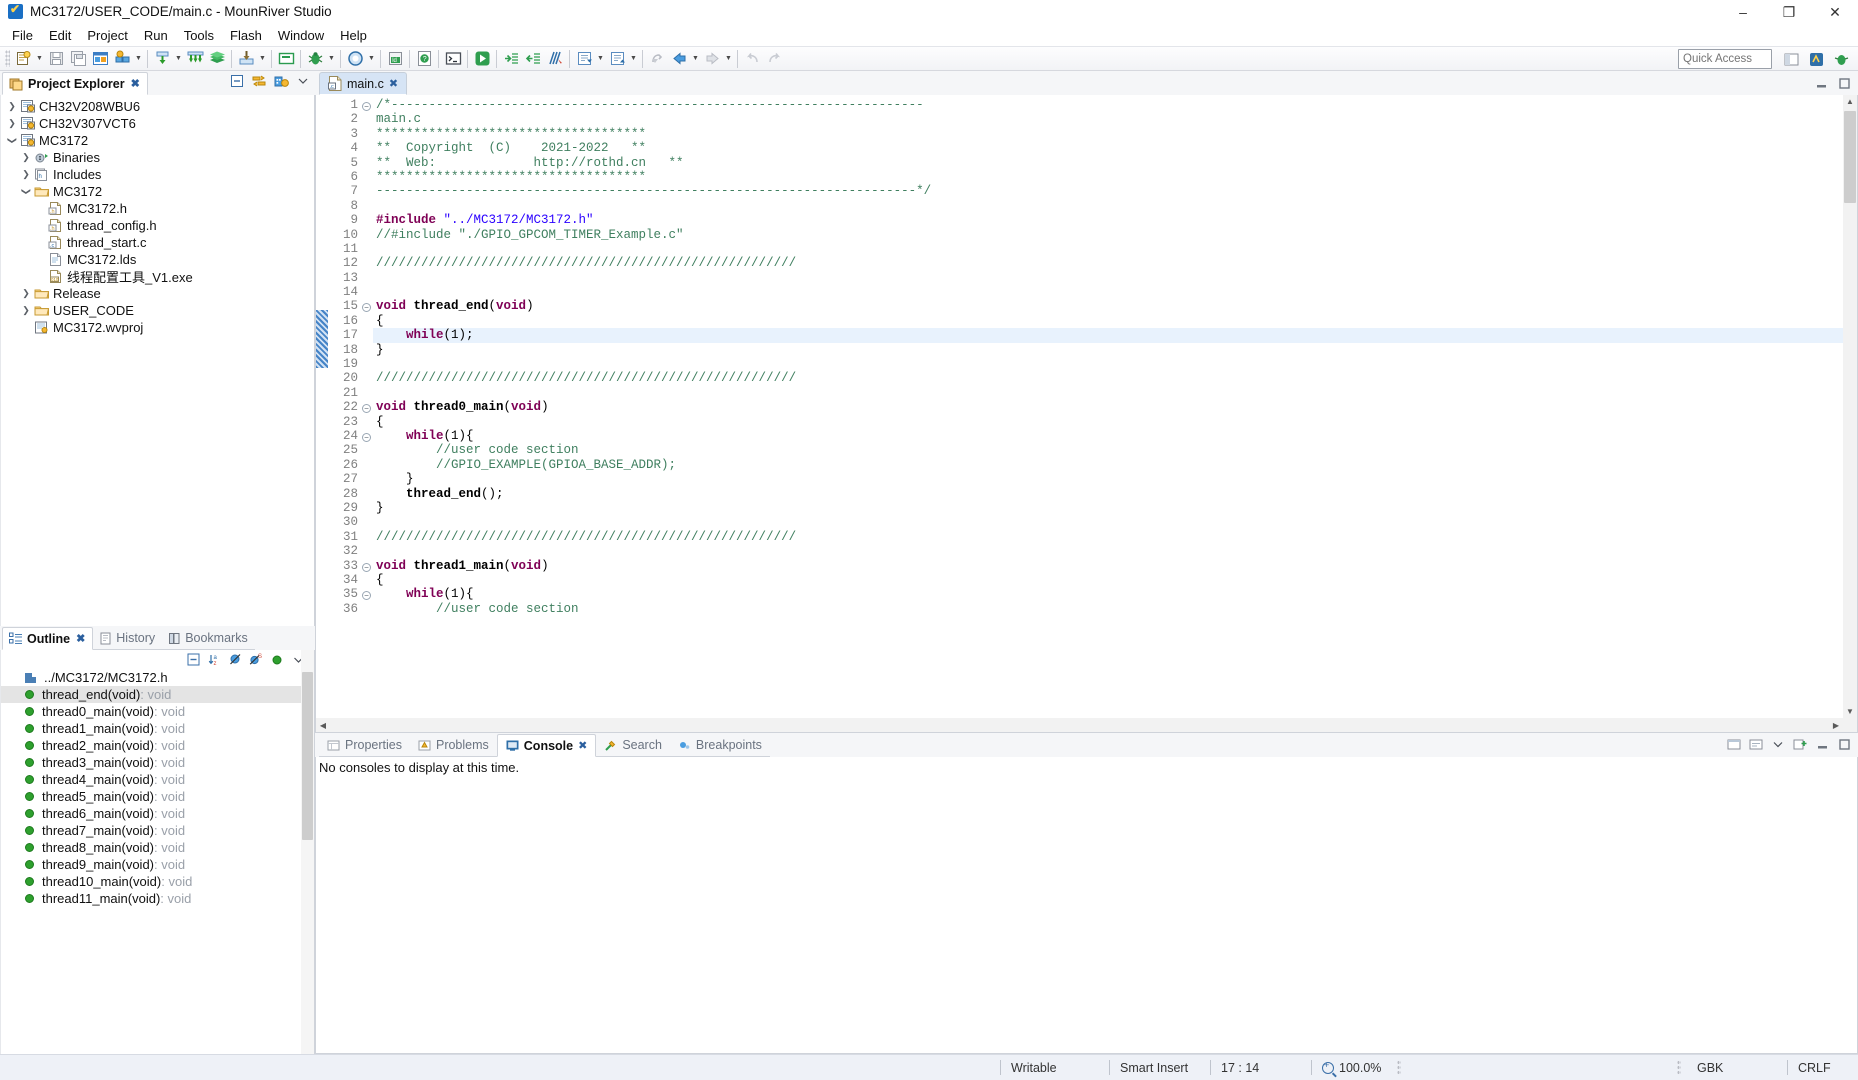  I want to click on tree-item-ch32v208wbu6: ❯ CH32V208WBU6, so click(157, 106).